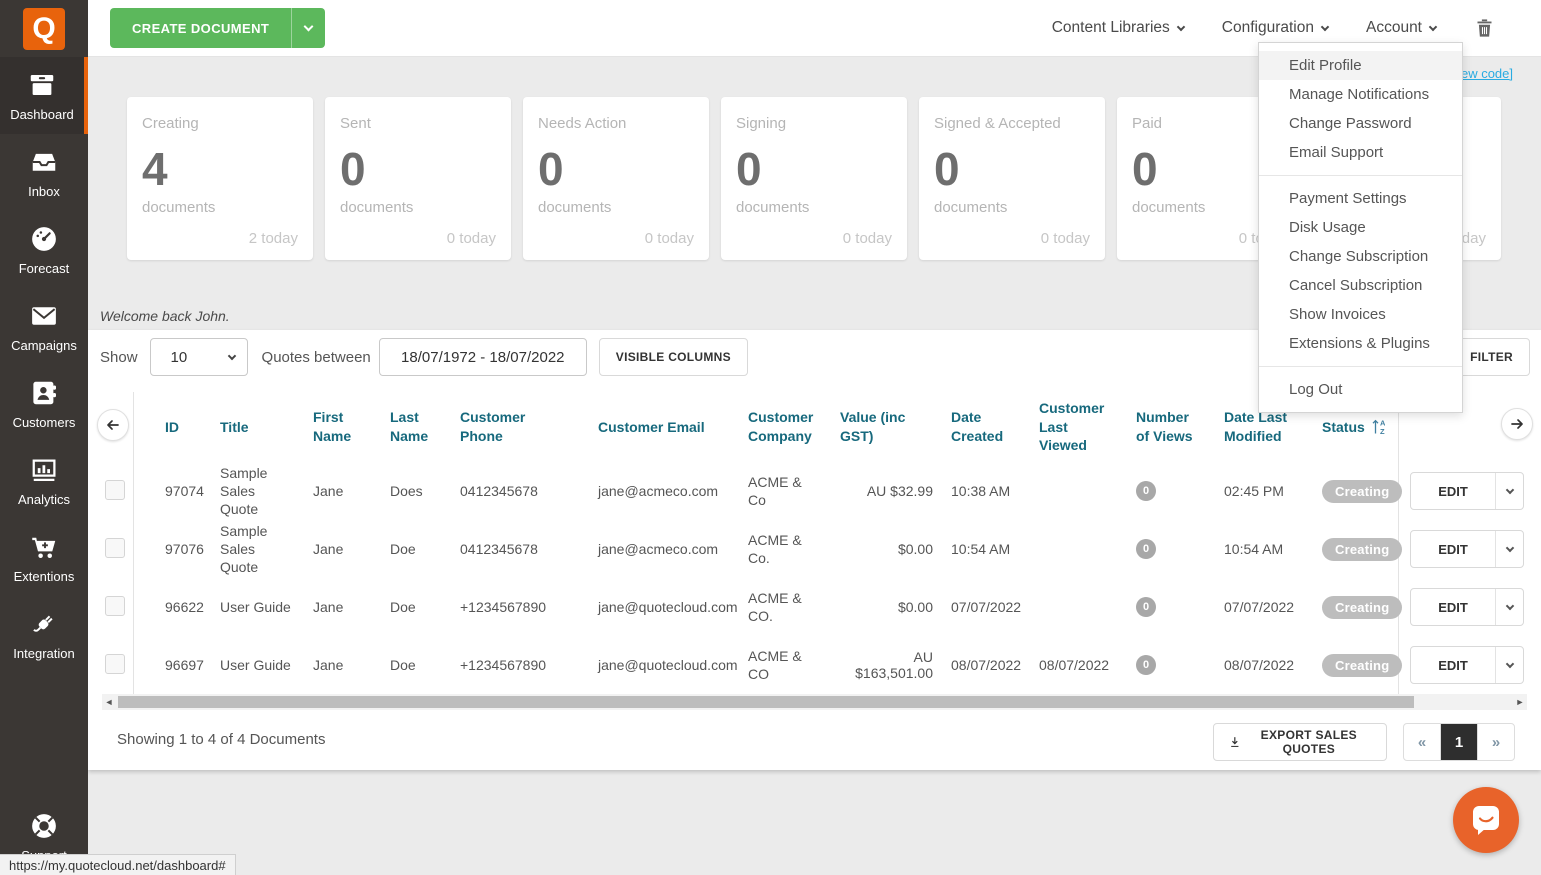 This screenshot has width=1541, height=875. What do you see at coordinates (997, 123) in the screenshot?
I see `card-label: Signed & Accepted` at bounding box center [997, 123].